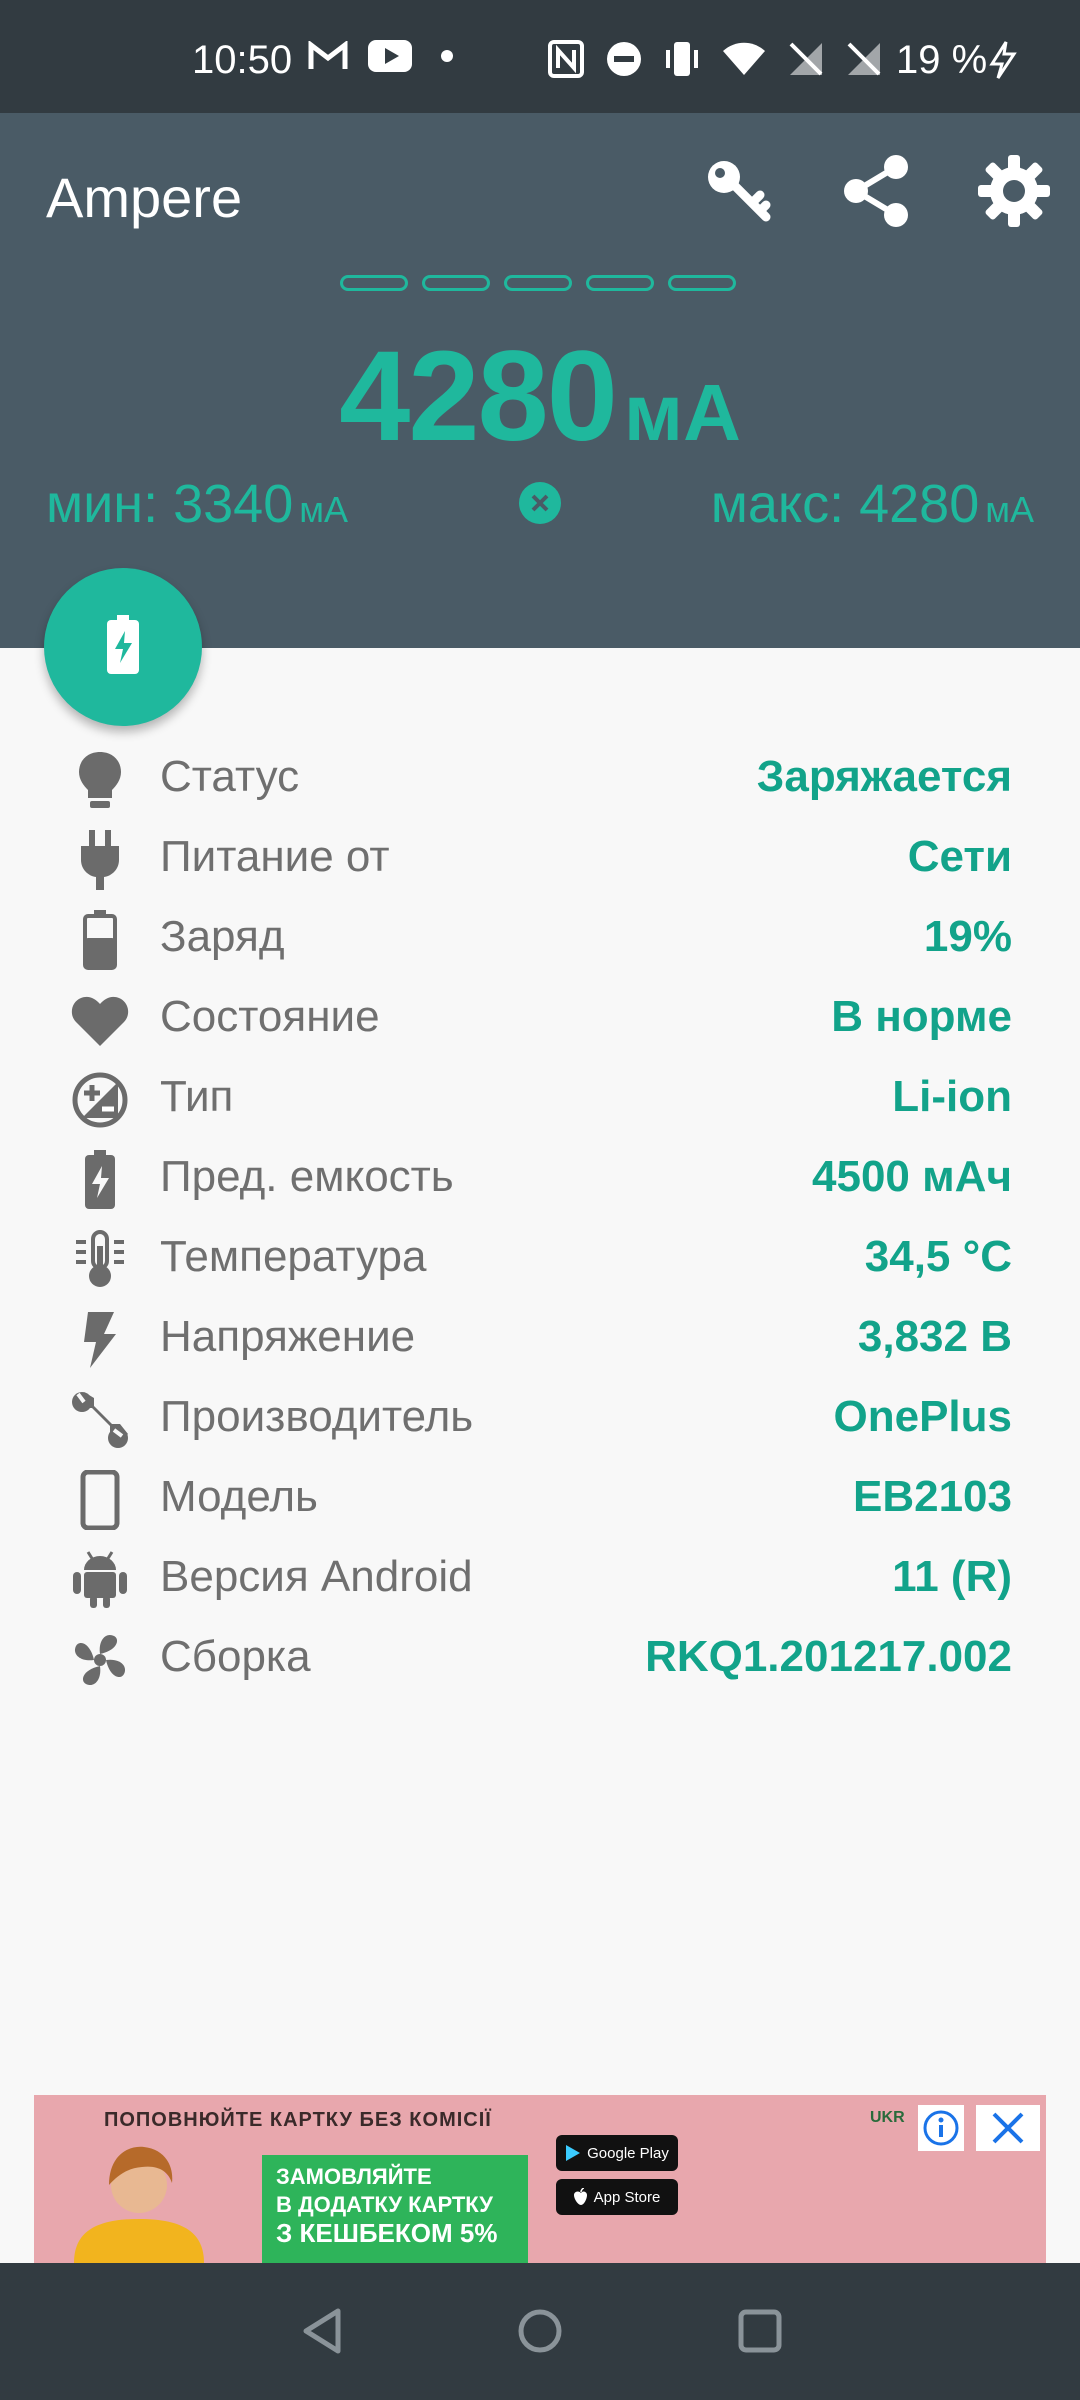  I want to click on reset-minmax-button, so click(540, 503).